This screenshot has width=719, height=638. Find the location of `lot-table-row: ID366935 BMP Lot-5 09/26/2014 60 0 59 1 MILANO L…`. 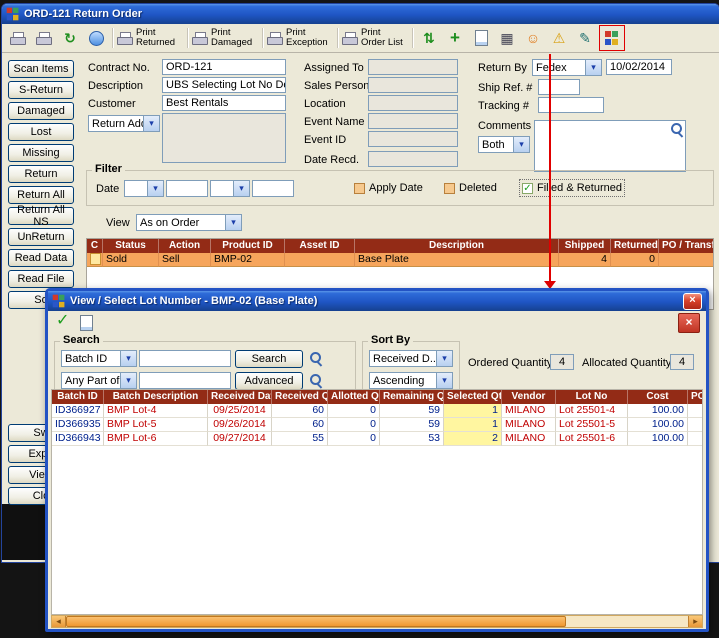

lot-table-row: ID366935 BMP Lot-5 09/26/2014 60 0 59 1 MILANO L… is located at coordinates (377, 425).